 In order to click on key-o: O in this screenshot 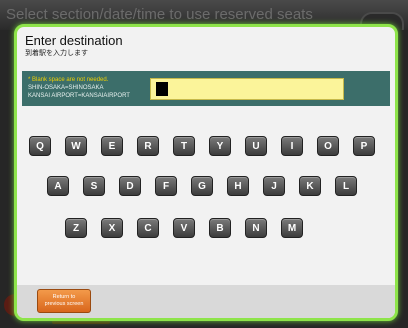, I will do `click(328, 146)`.